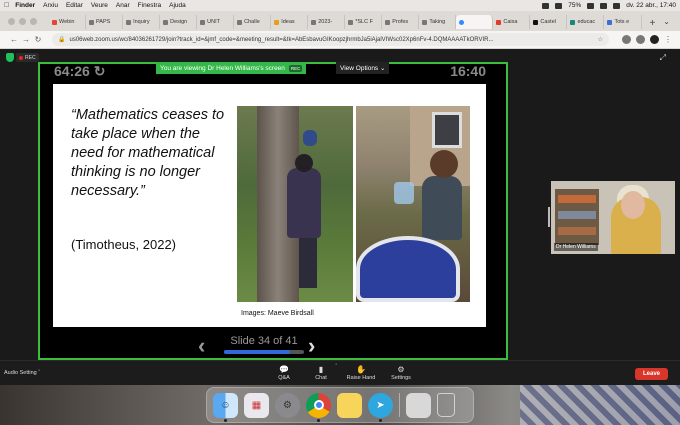 This screenshot has height=425, width=680. I want to click on browser-tab: Profes, so click(401, 22).